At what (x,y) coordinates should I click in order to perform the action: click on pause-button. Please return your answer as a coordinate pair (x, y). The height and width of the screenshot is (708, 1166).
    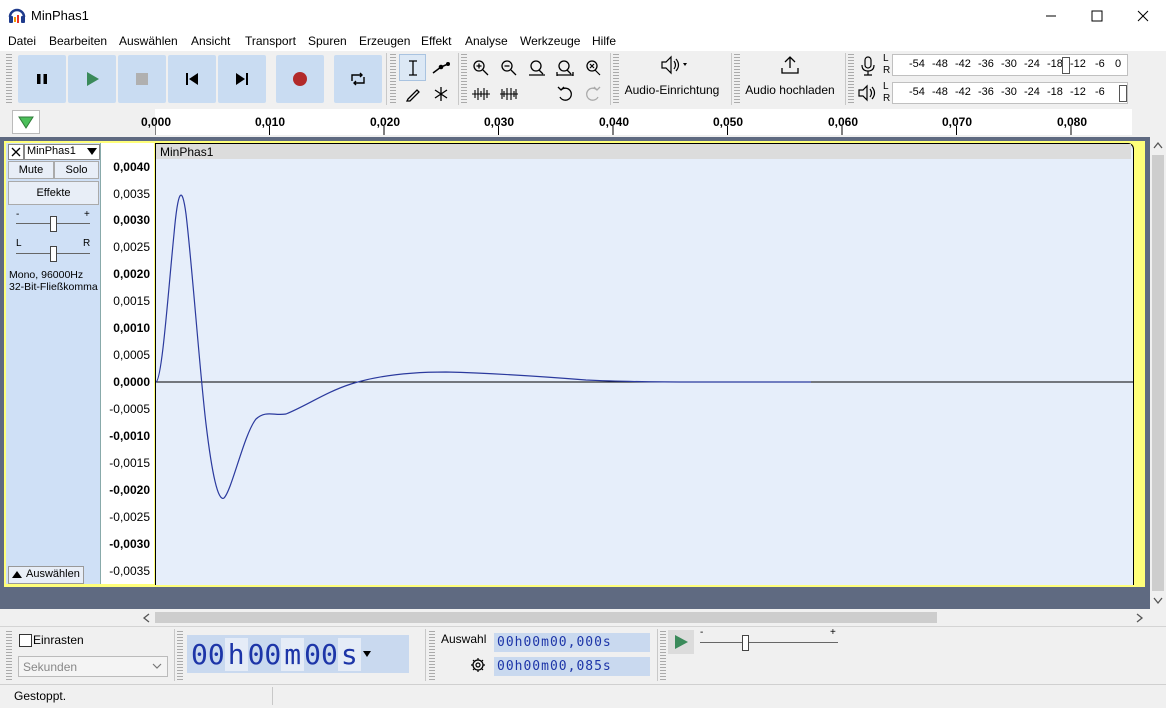
    Looking at the image, I should click on (42, 79).